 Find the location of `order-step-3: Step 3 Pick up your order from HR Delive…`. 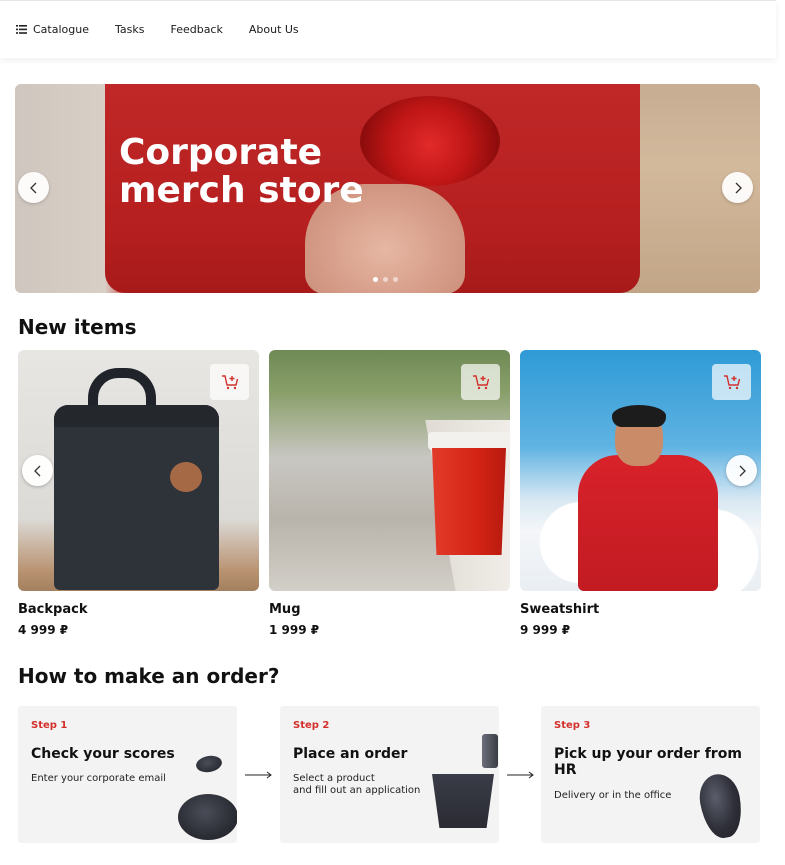

order-step-3: Step 3 Pick up your order from HR Delive… is located at coordinates (650, 774).